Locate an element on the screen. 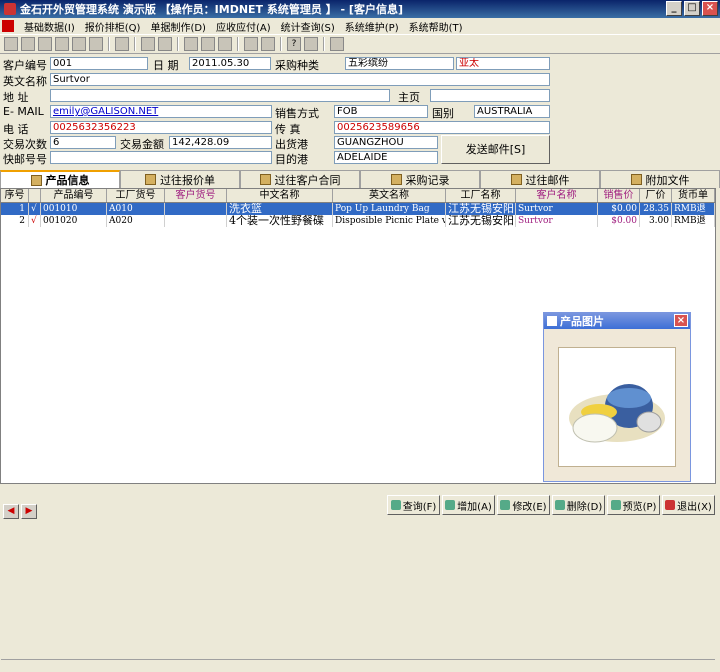 The height and width of the screenshot is (672, 720). help-icon: ? is located at coordinates (294, 44).